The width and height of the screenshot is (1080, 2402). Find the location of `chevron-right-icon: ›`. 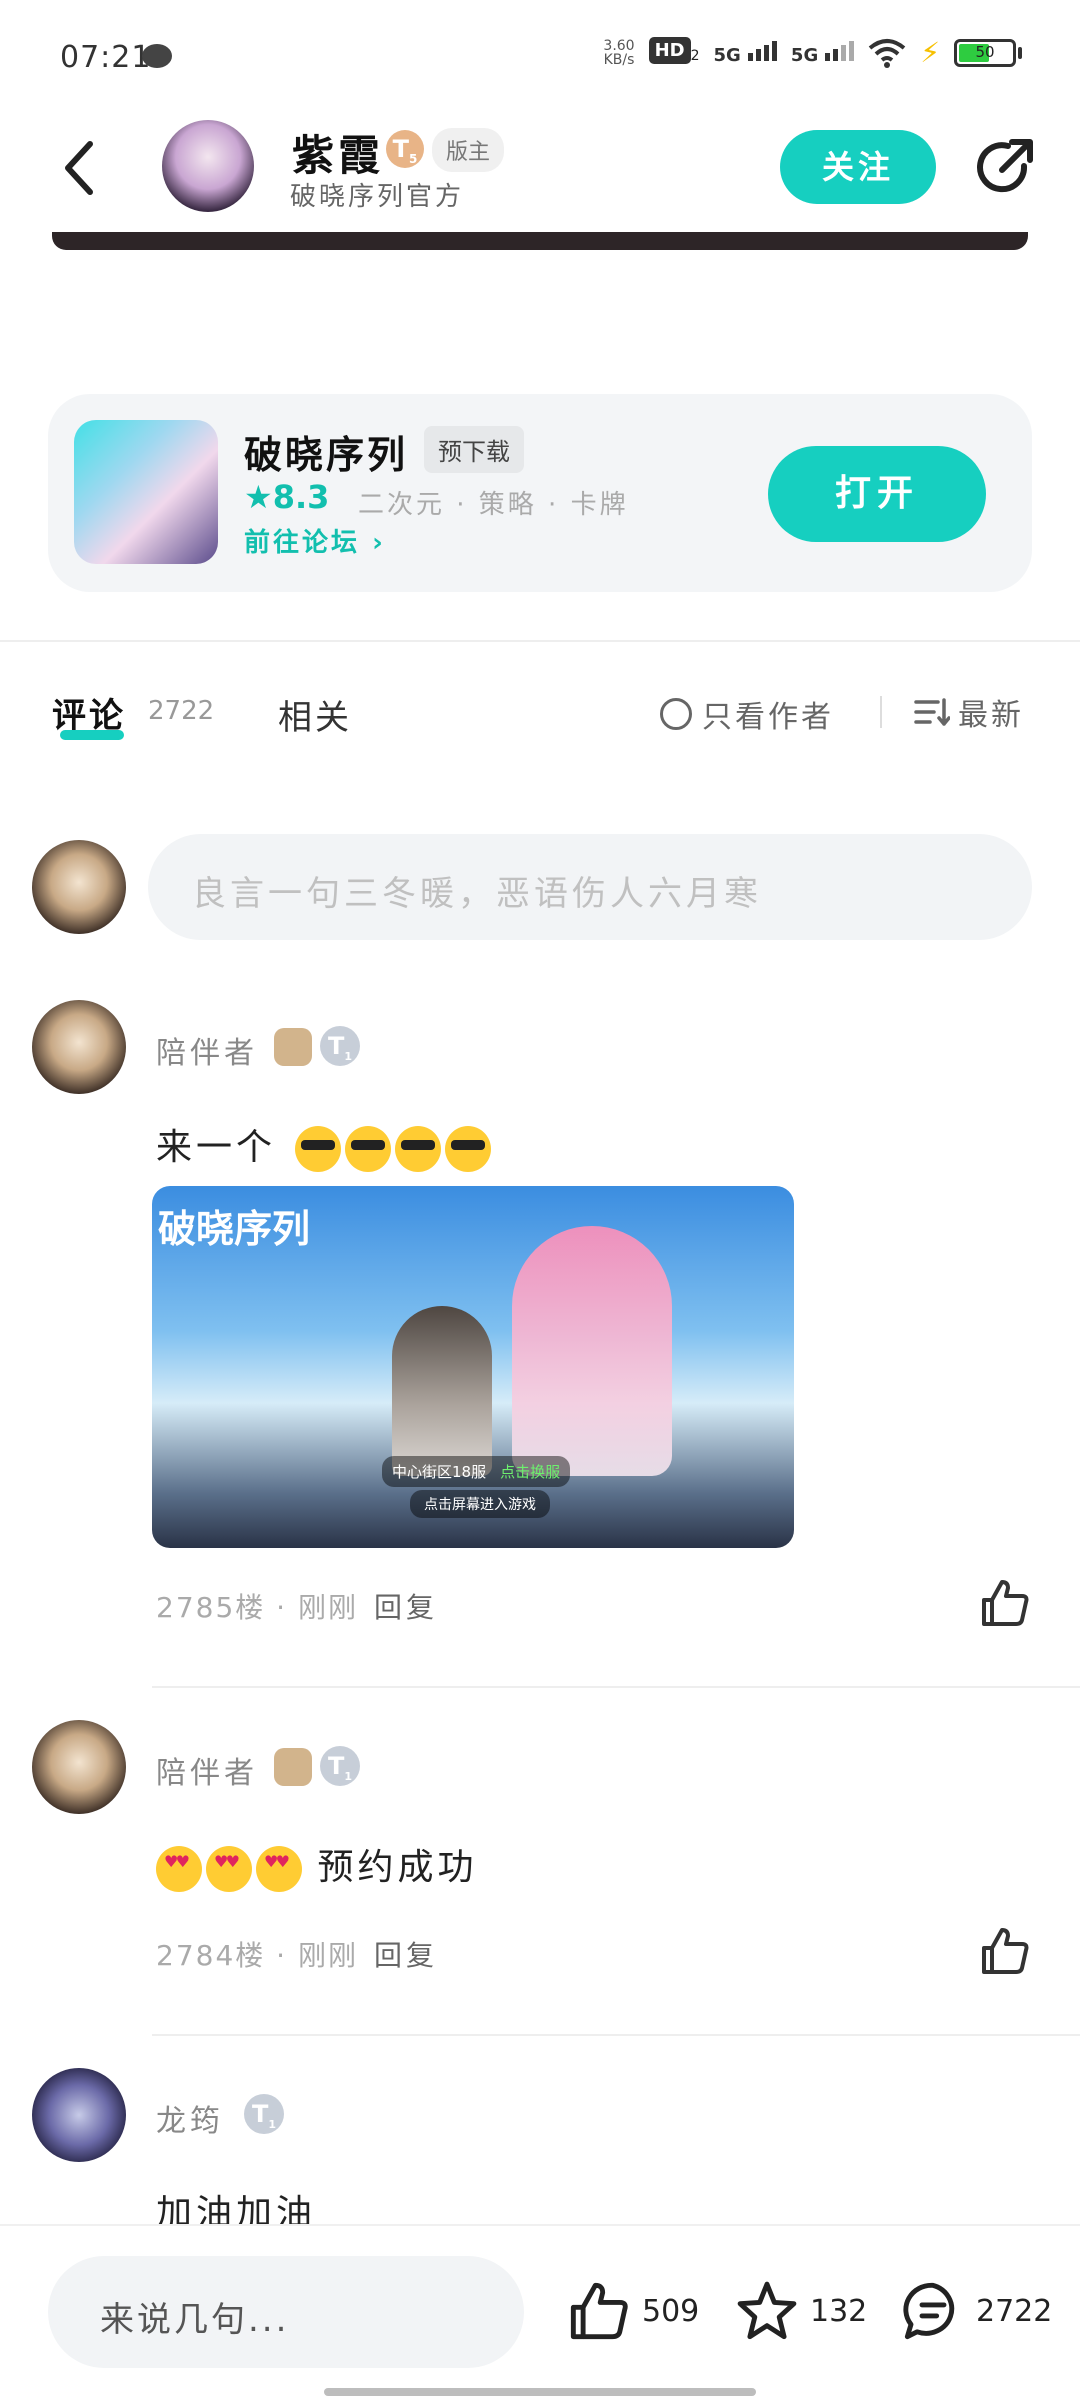

chevron-right-icon: › is located at coordinates (379, 543).